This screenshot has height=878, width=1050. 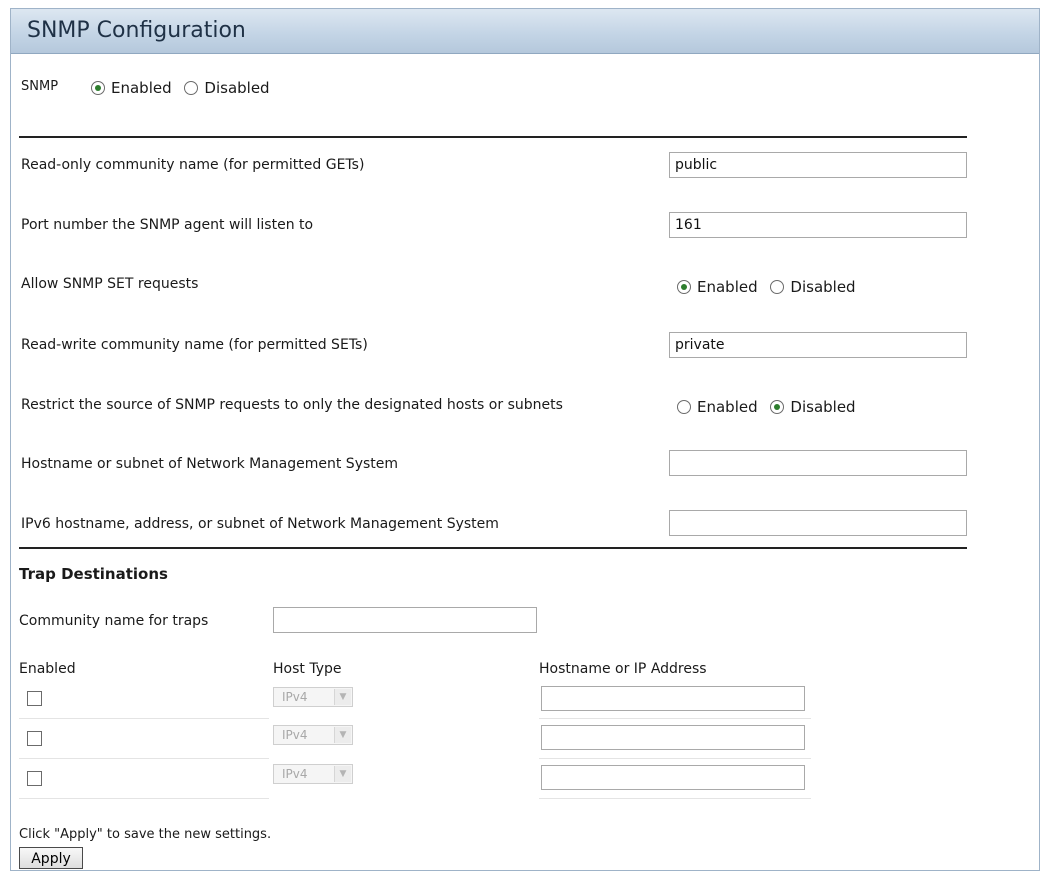 What do you see at coordinates (114, 621) in the screenshot?
I see `trap-community-label: Community name for traps` at bounding box center [114, 621].